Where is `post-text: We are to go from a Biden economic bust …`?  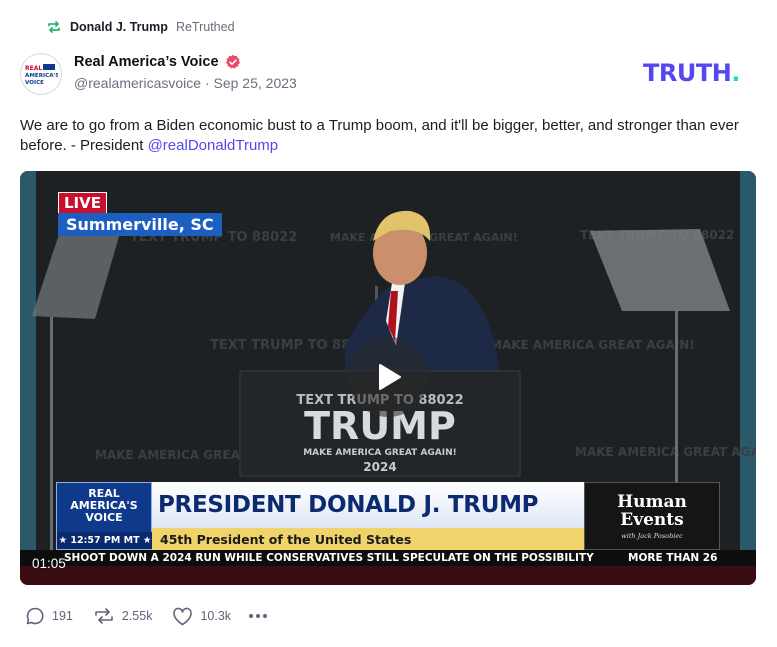
post-text: We are to go from a Biden economic bust … is located at coordinates (392, 136).